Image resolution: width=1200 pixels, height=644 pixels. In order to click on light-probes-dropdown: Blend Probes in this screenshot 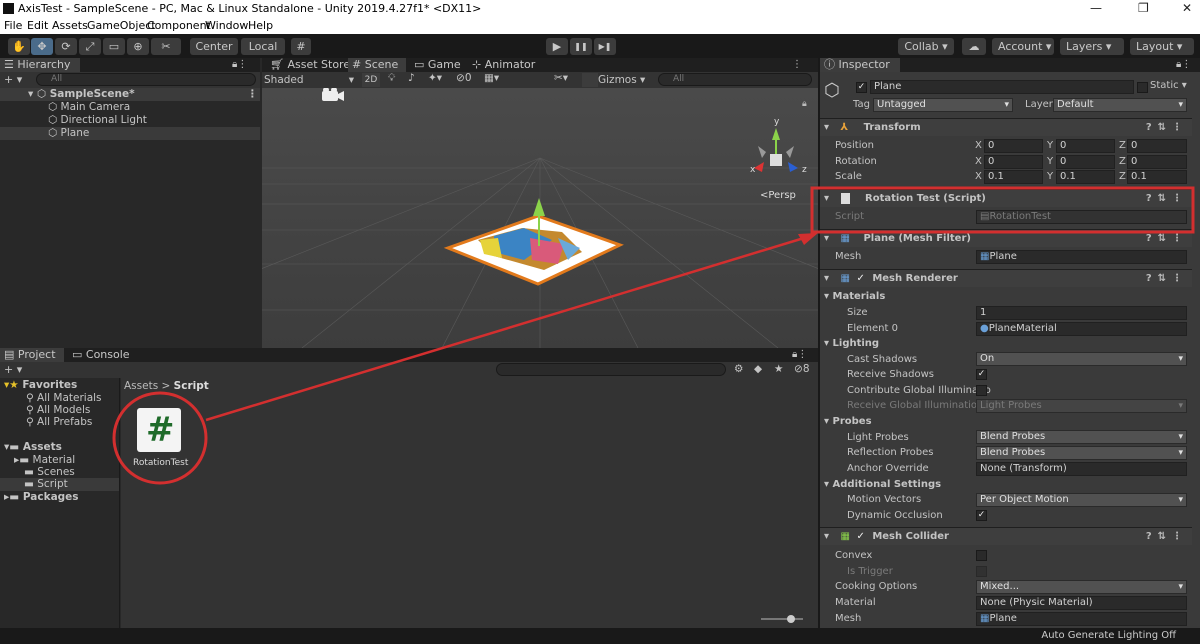, I will do `click(1081, 437)`.